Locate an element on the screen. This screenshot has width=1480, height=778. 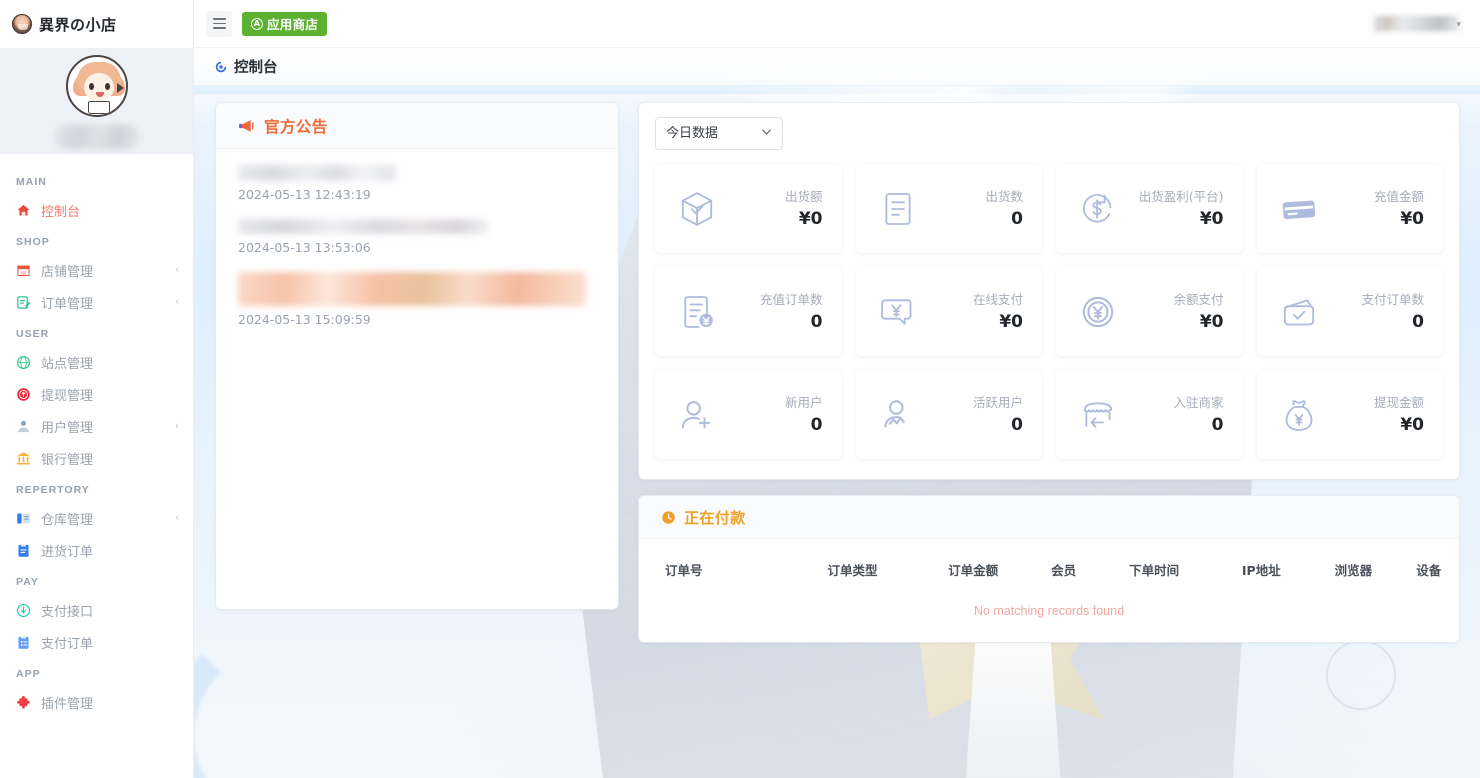
brand-header: 異界の小店 is located at coordinates (96, 24).